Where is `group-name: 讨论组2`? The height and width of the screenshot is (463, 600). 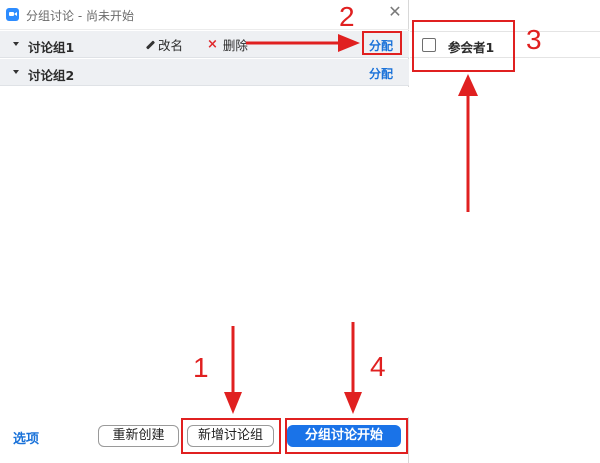
group-name: 讨论组2 is located at coordinates (51, 75).